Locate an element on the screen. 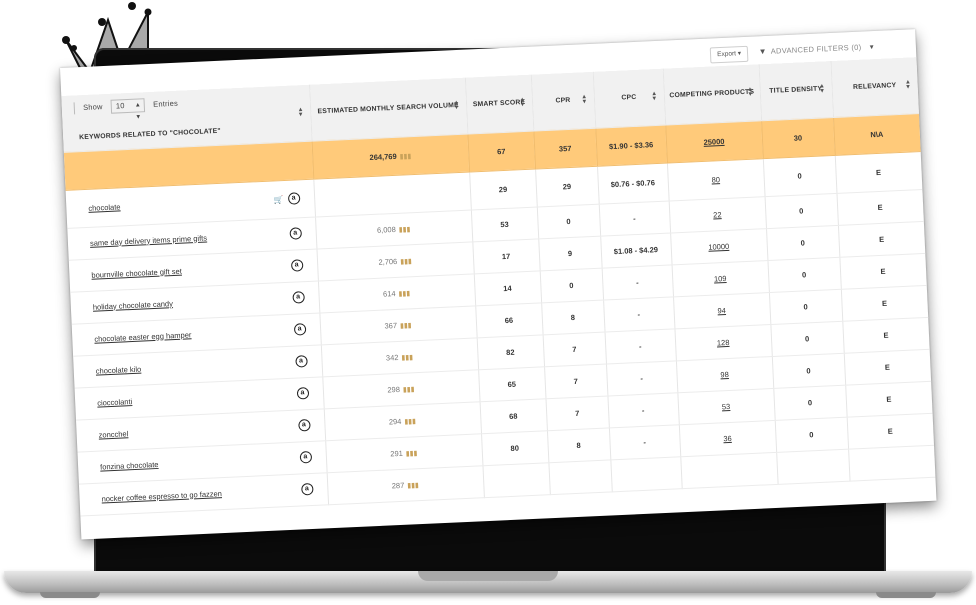 The width and height of the screenshot is (976, 605). keyword-link: chocolate kilo is located at coordinates (119, 369).